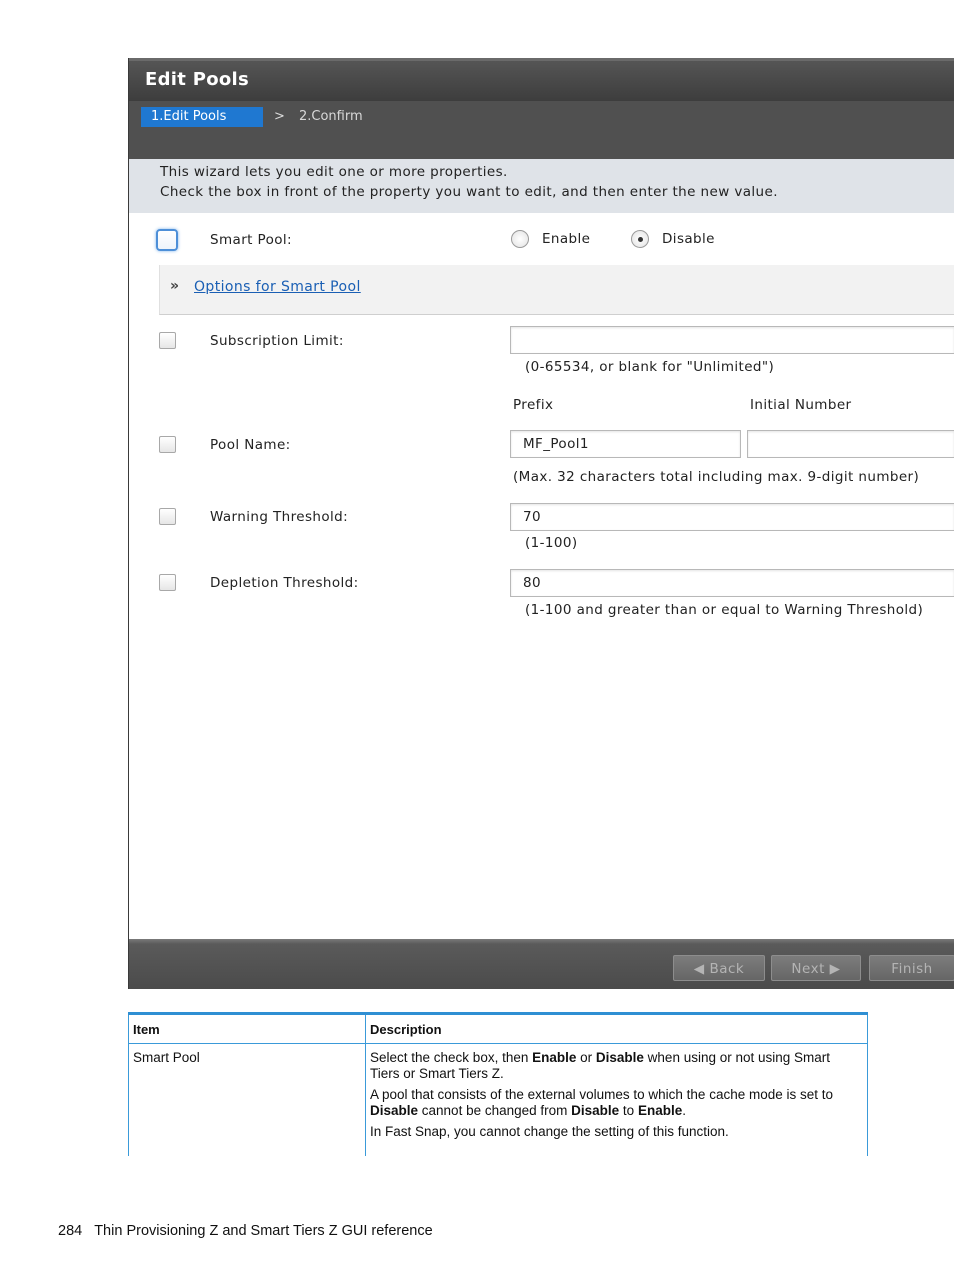  Describe the element at coordinates (650, 367) in the screenshot. I see `subscription-limit-hint: (0-65534, or blank for "Unlimited")` at that location.